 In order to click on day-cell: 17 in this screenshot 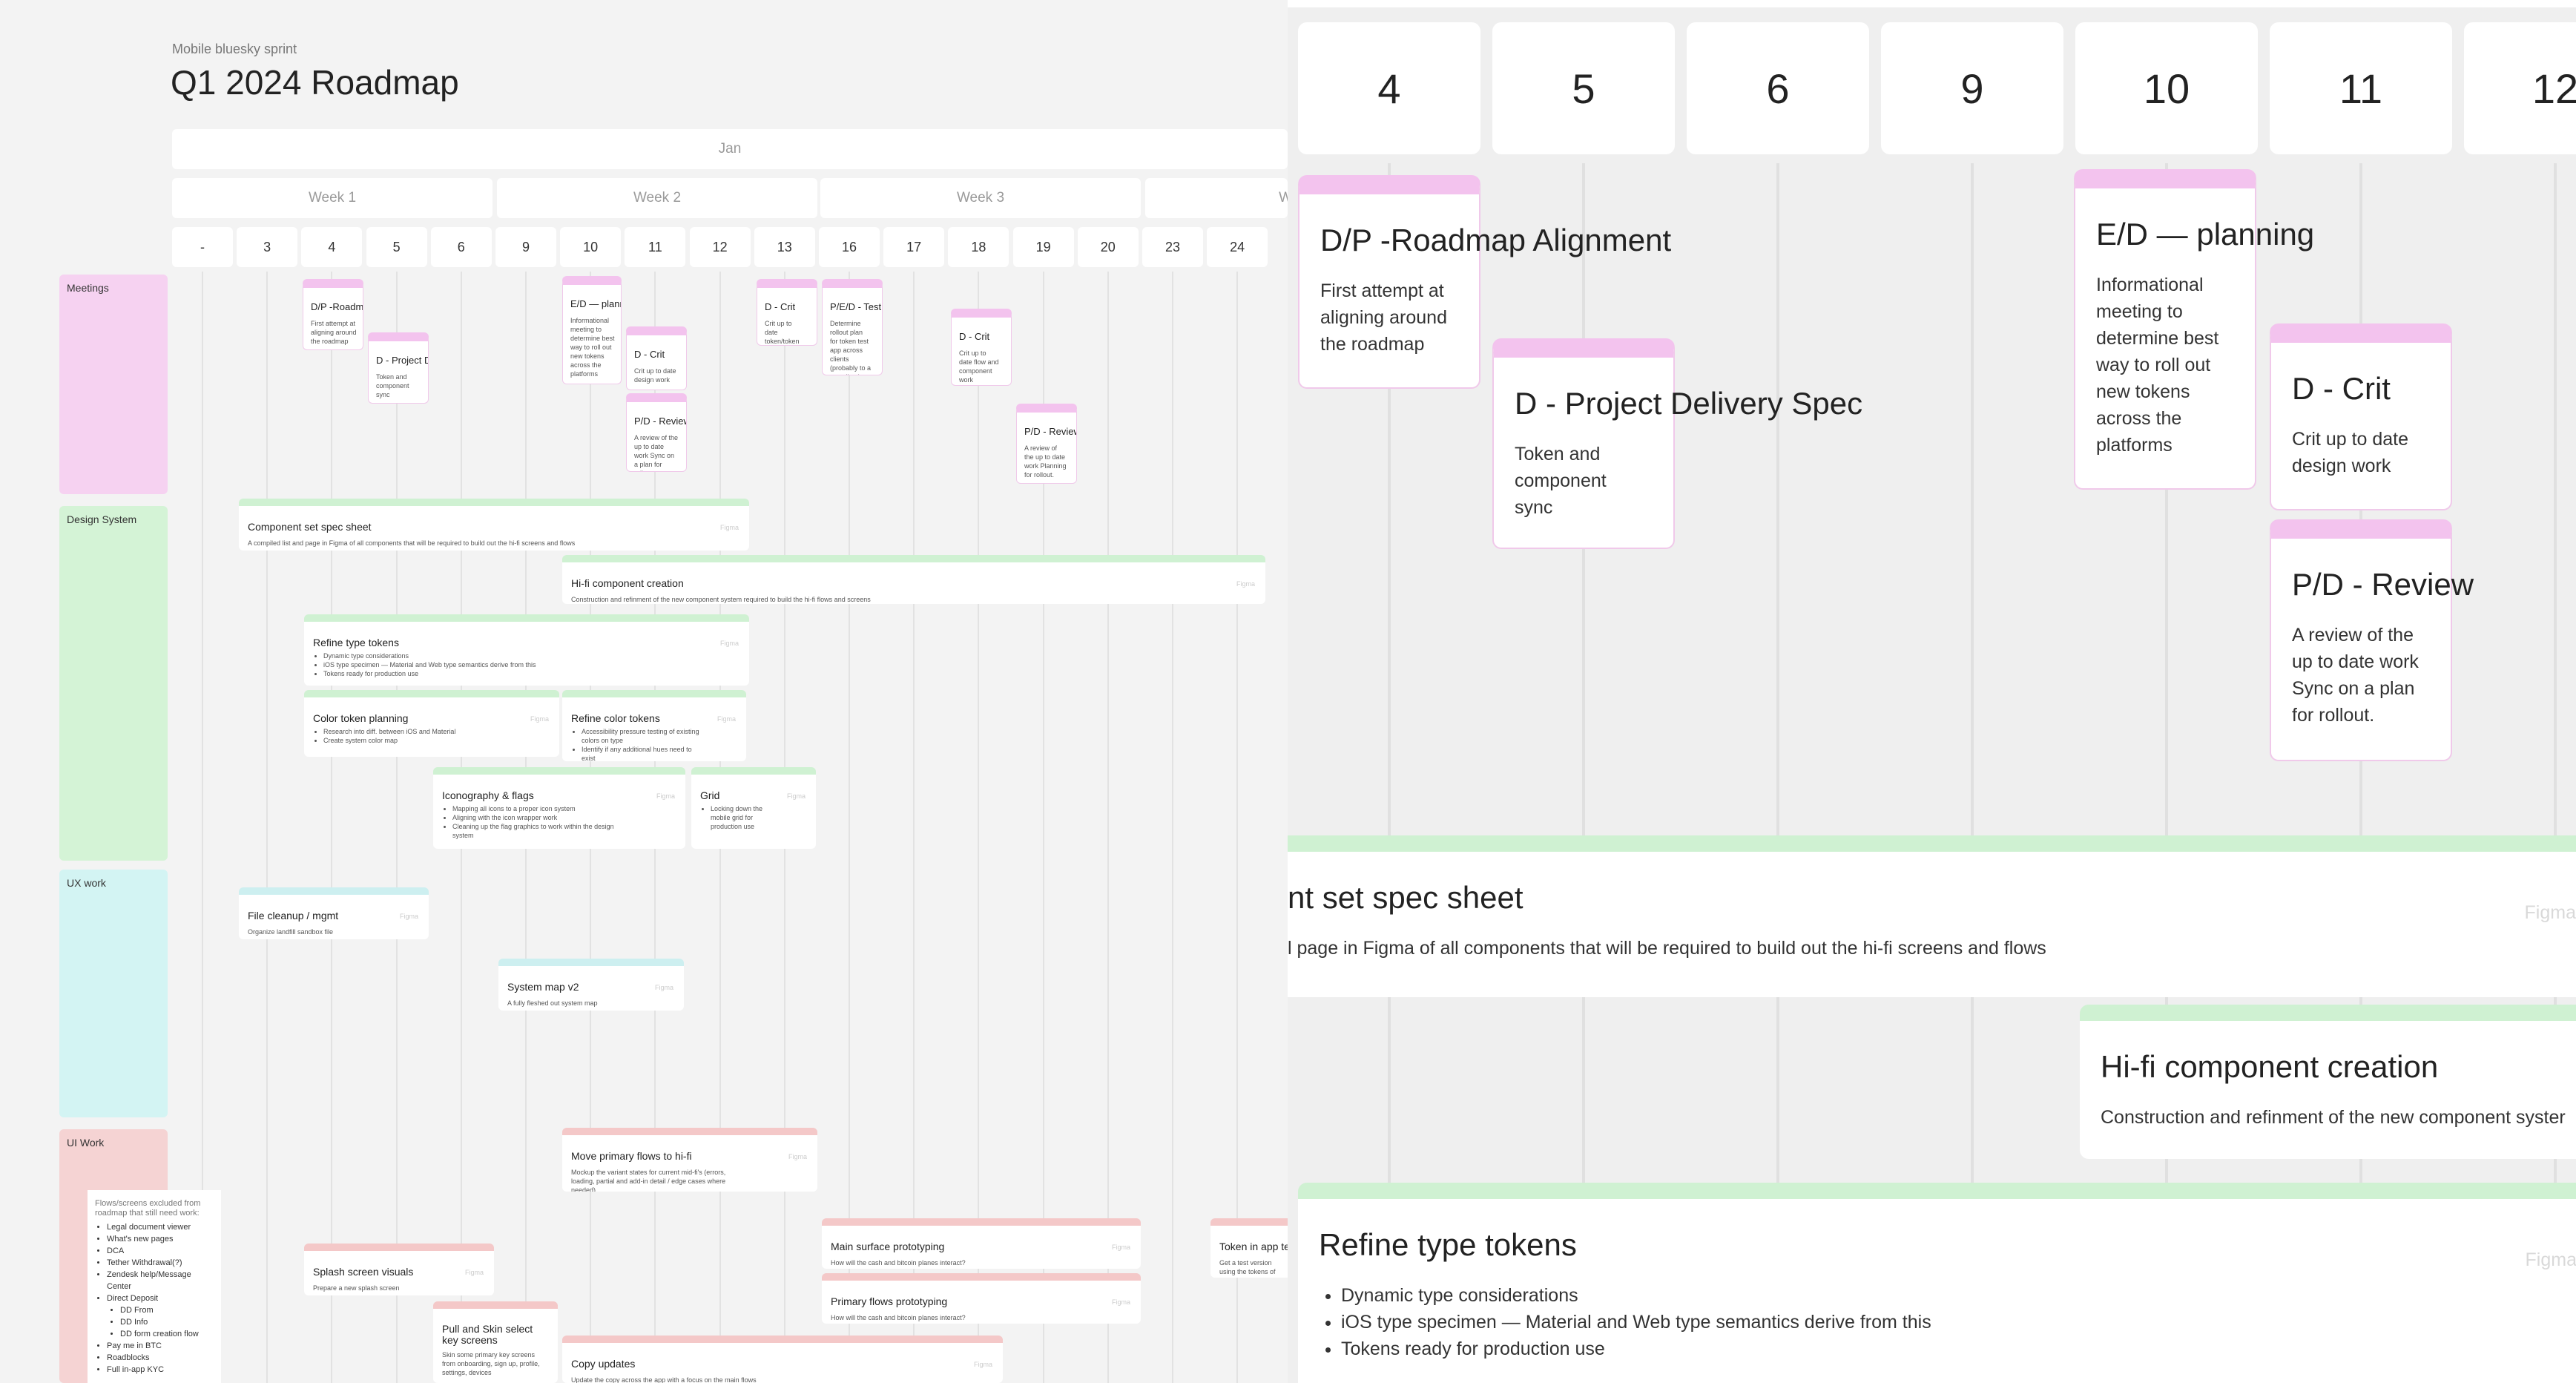, I will do `click(914, 247)`.